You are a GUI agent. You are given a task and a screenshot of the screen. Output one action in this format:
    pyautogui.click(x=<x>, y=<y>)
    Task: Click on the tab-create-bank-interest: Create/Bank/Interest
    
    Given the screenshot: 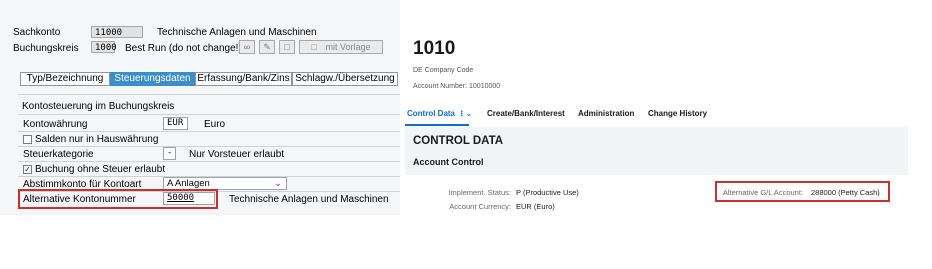 What is the action you would take?
    pyautogui.click(x=526, y=113)
    